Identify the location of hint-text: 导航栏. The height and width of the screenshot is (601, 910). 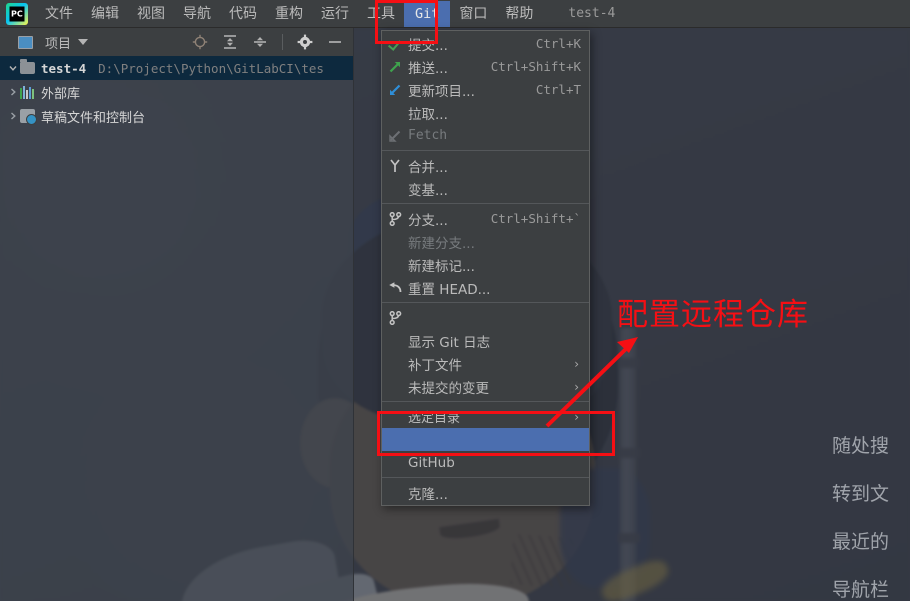
(861, 589).